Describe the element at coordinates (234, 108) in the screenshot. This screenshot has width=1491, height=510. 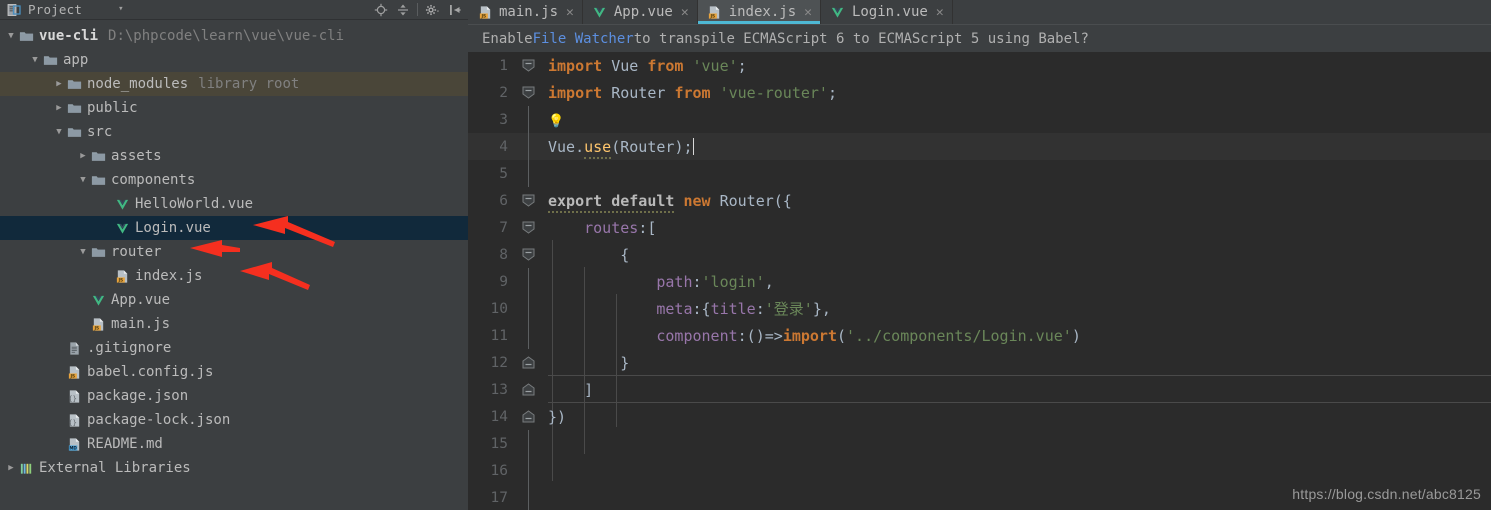
I see `tree-item-public: ▶ public` at that location.